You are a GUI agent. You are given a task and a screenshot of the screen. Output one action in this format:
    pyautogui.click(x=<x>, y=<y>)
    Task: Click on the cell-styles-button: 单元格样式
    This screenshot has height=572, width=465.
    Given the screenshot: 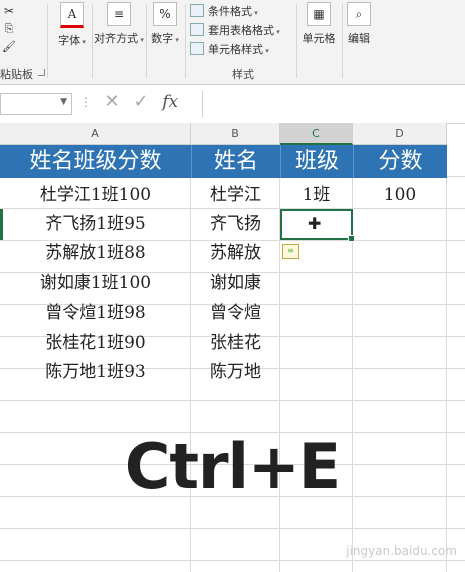 What is the action you would take?
    pyautogui.click(x=235, y=49)
    